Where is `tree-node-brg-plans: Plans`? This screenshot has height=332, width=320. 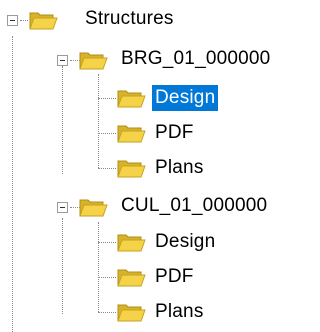
tree-node-brg-plans: Plans is located at coordinates (141, 169).